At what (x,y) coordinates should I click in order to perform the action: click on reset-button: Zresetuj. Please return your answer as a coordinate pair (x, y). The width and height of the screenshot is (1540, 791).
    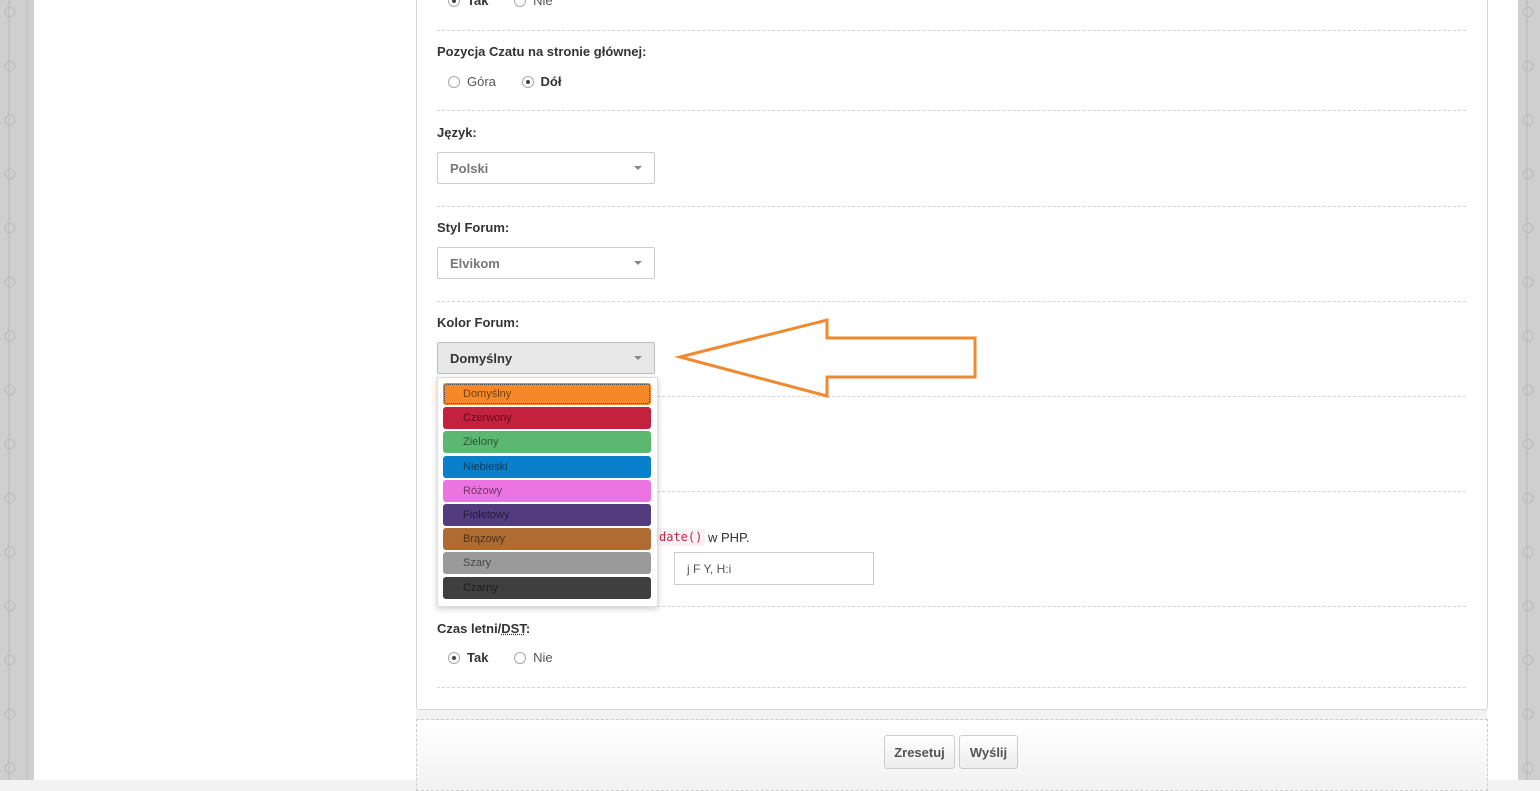
    Looking at the image, I should click on (919, 752).